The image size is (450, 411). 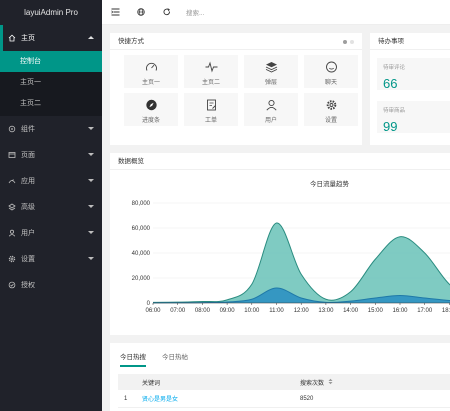 I want to click on sidebar-item-label: 用户, so click(x=28, y=233).